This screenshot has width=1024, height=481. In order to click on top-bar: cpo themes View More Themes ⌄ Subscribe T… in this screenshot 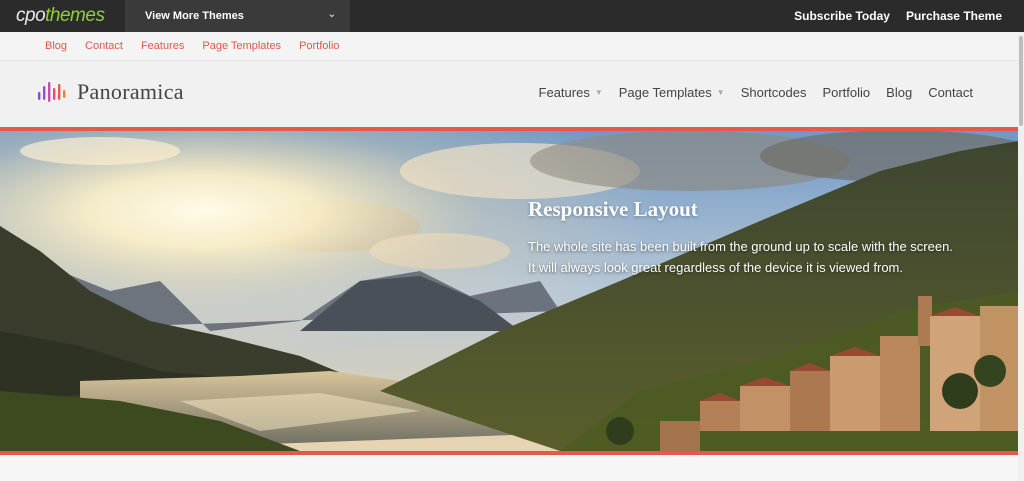, I will do `click(512, 16)`.